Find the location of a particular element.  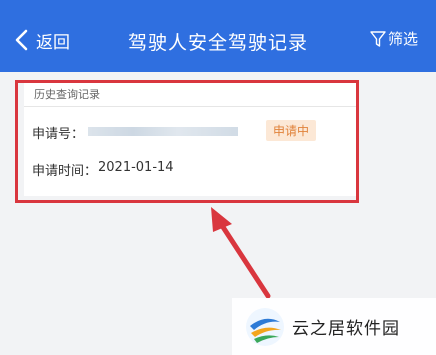

watermark: 云之居软件园 is located at coordinates (334, 326).